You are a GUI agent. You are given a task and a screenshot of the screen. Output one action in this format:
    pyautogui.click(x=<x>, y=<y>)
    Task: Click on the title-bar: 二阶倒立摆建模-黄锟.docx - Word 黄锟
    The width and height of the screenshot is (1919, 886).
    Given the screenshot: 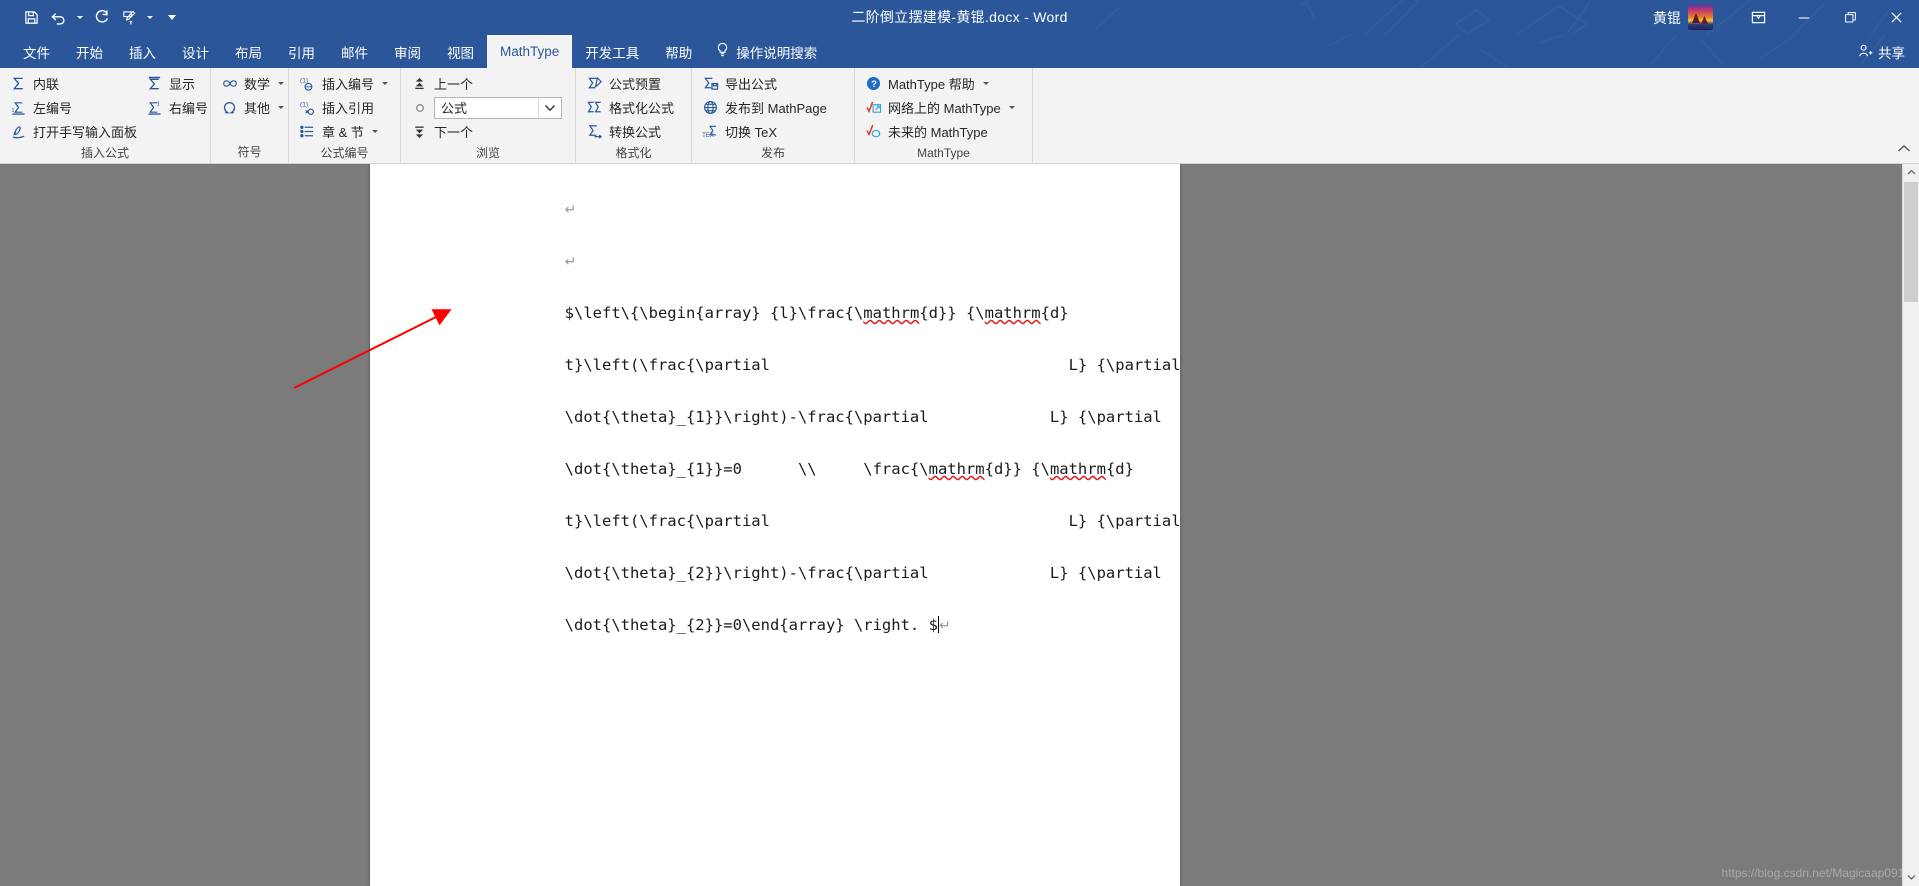 What is the action you would take?
    pyautogui.click(x=959, y=17)
    